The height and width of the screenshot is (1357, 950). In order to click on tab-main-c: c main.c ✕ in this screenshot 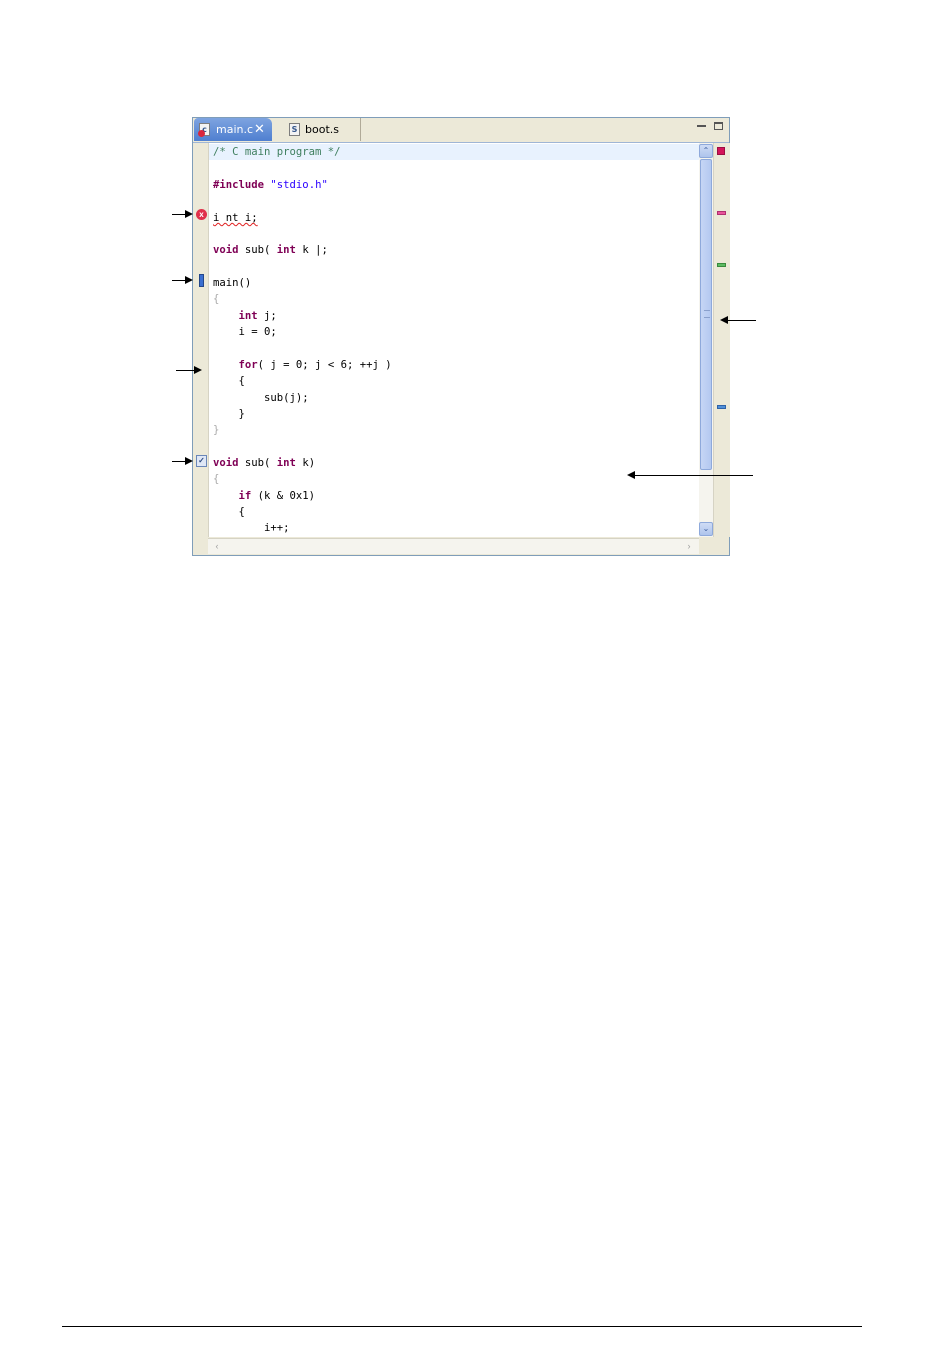, I will do `click(233, 129)`.